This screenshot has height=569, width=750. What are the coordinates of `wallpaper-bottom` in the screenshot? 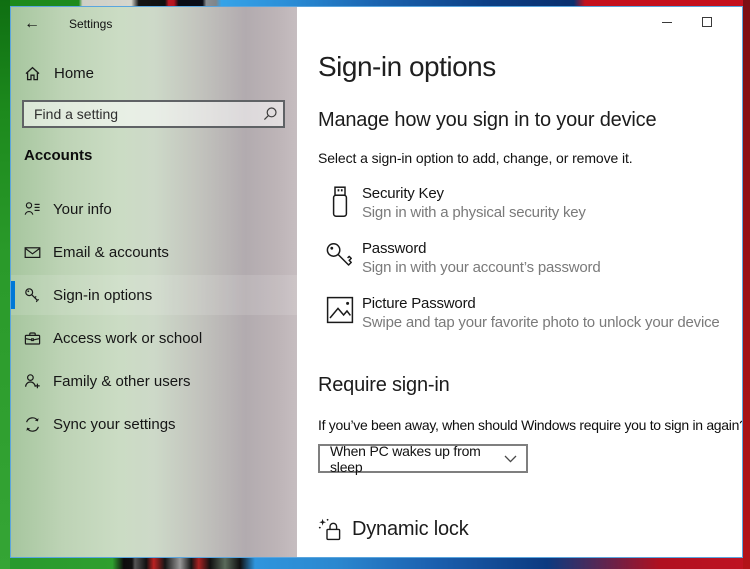 It's located at (375, 563).